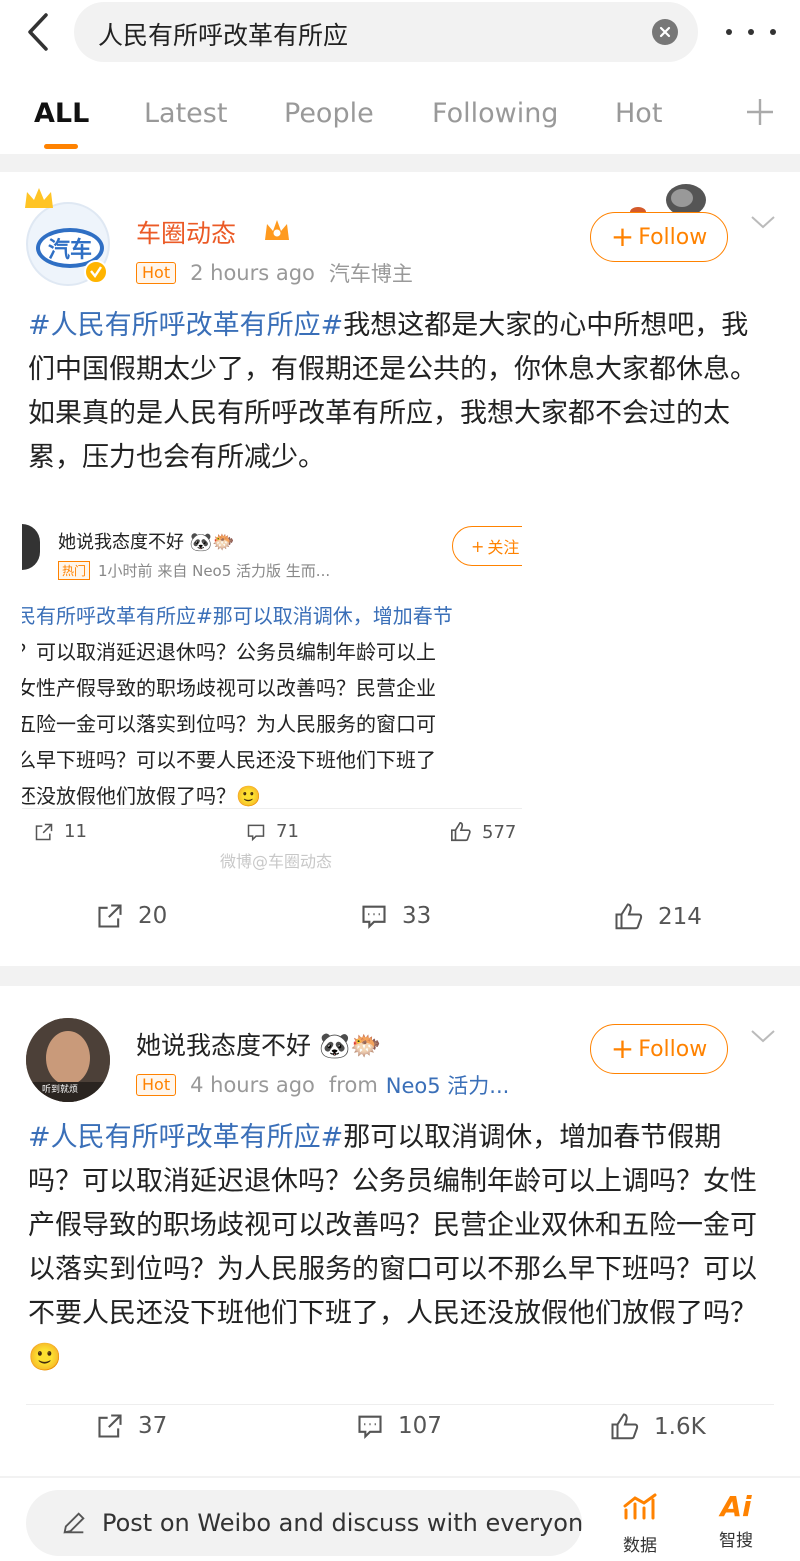 The height and width of the screenshot is (1561, 800). Describe the element at coordinates (483, 832) in the screenshot. I see `like-count: 577` at that location.